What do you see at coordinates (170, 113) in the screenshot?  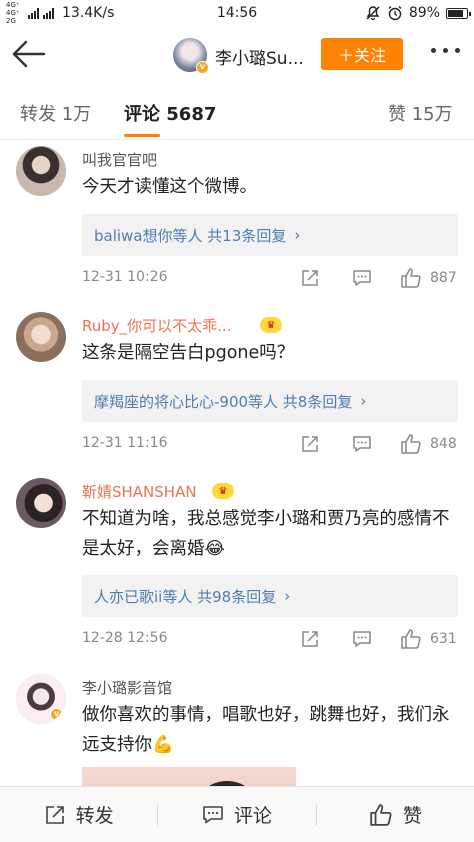 I see `tab-comments: 评论 5687` at bounding box center [170, 113].